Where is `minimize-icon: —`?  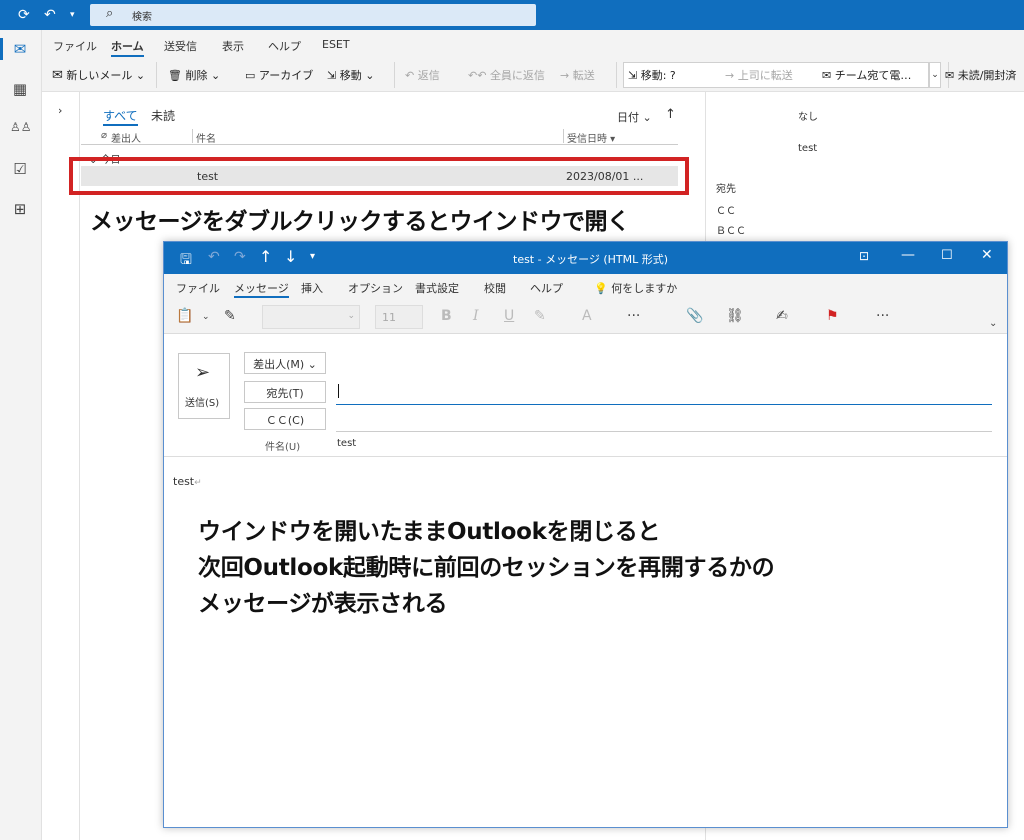
minimize-icon: — is located at coordinates (908, 255).